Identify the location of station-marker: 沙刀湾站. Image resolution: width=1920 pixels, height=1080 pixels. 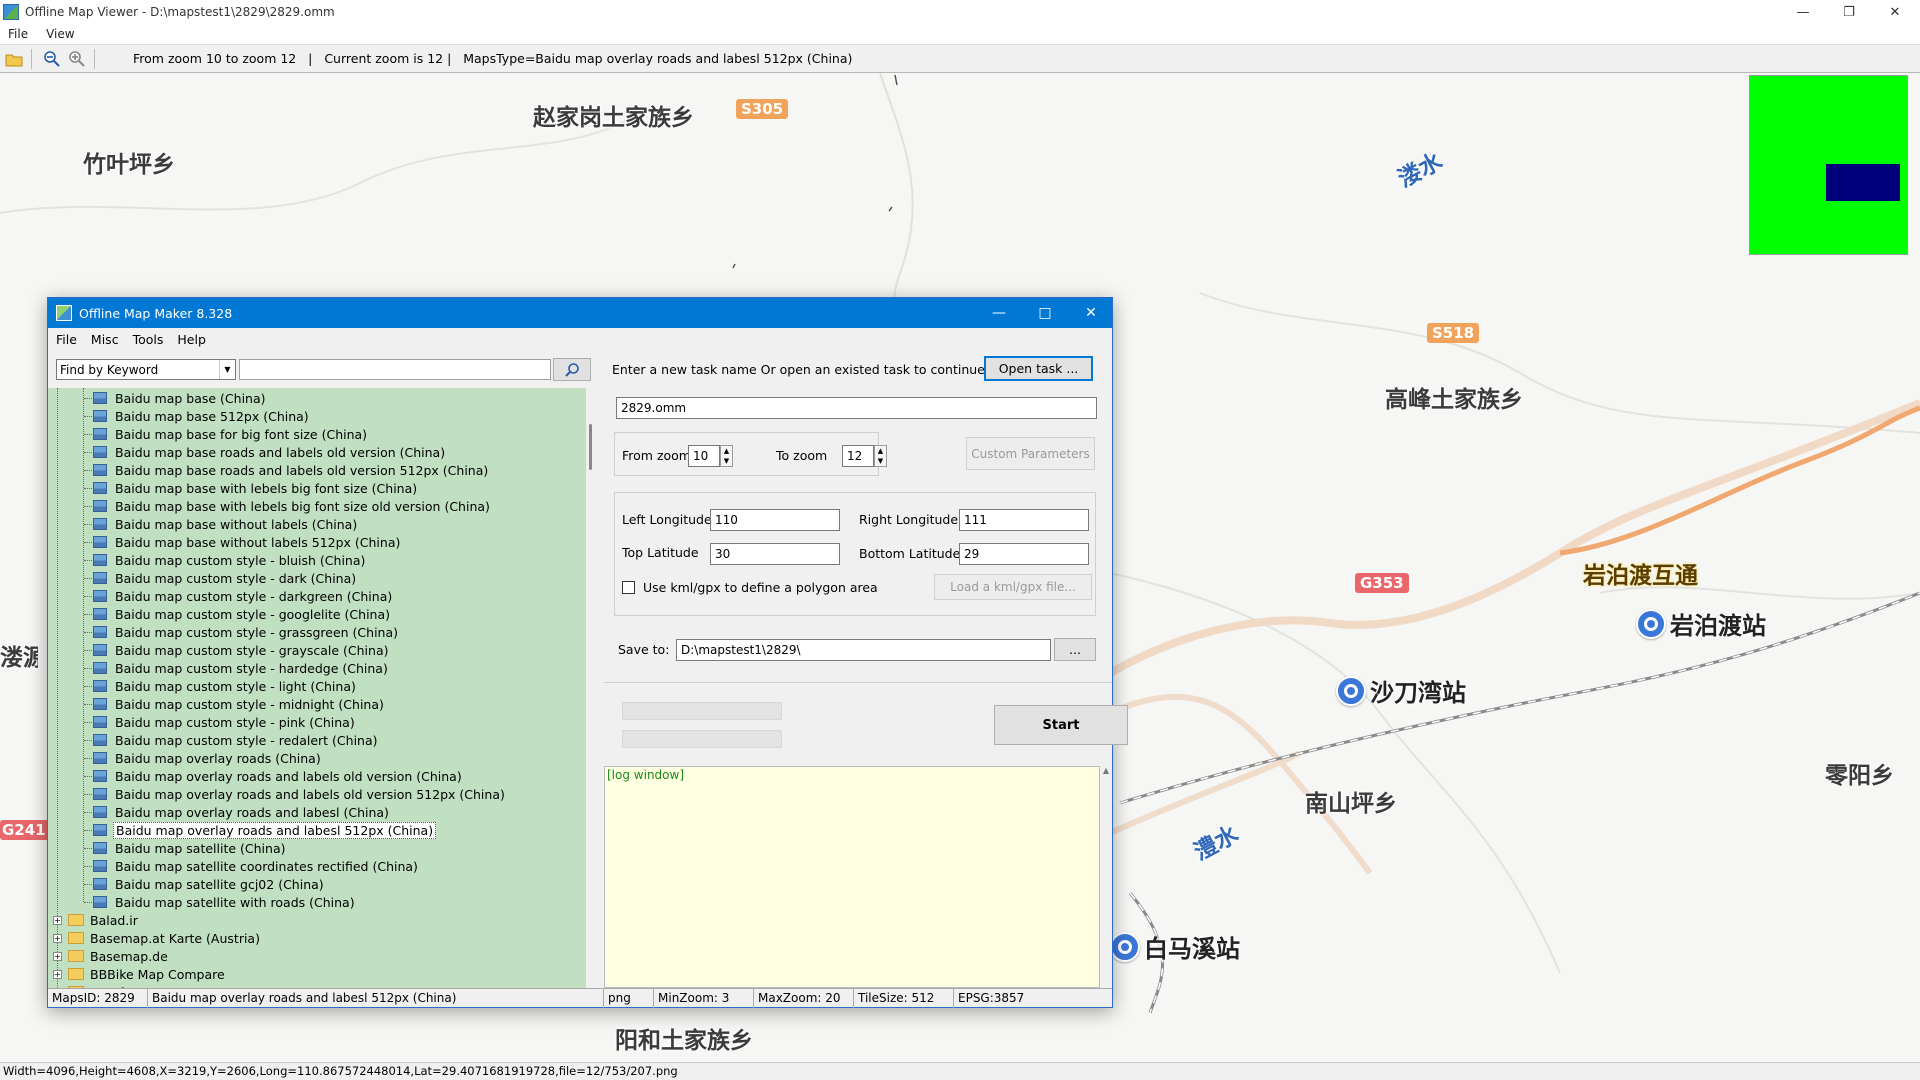
(1401, 690).